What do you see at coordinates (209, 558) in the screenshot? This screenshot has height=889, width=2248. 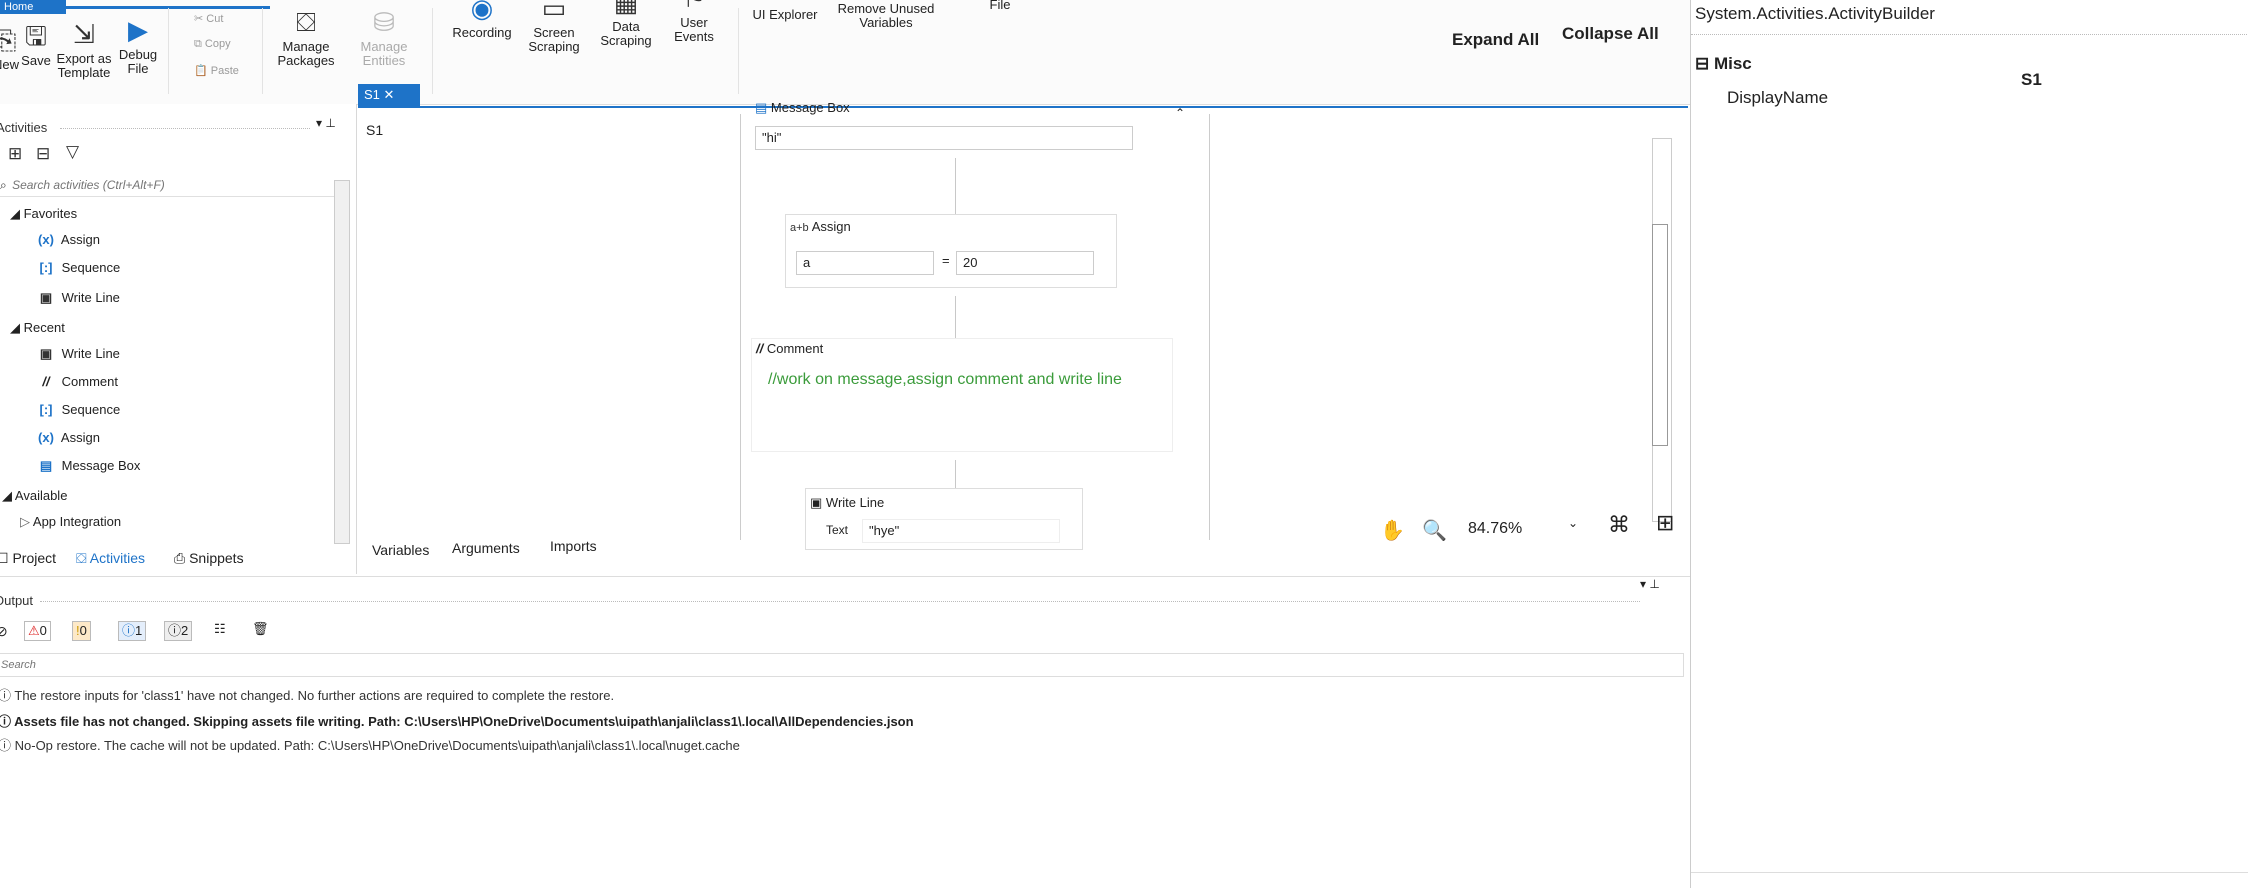 I see `tab-snippets: ⎙ Snippets` at bounding box center [209, 558].